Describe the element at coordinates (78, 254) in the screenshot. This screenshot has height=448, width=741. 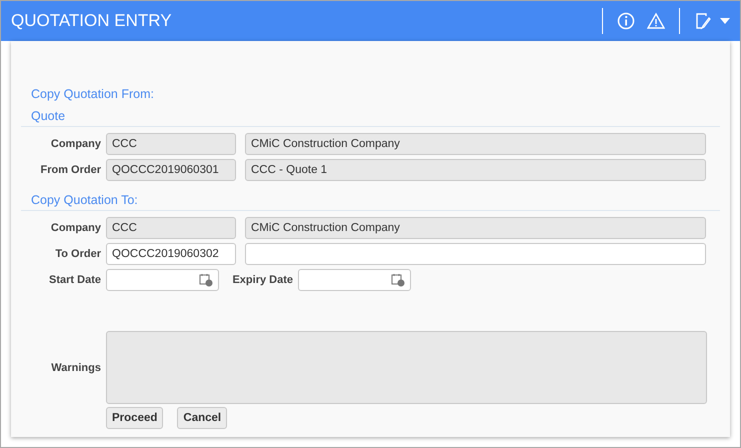
I see `field-label: To Order` at that location.